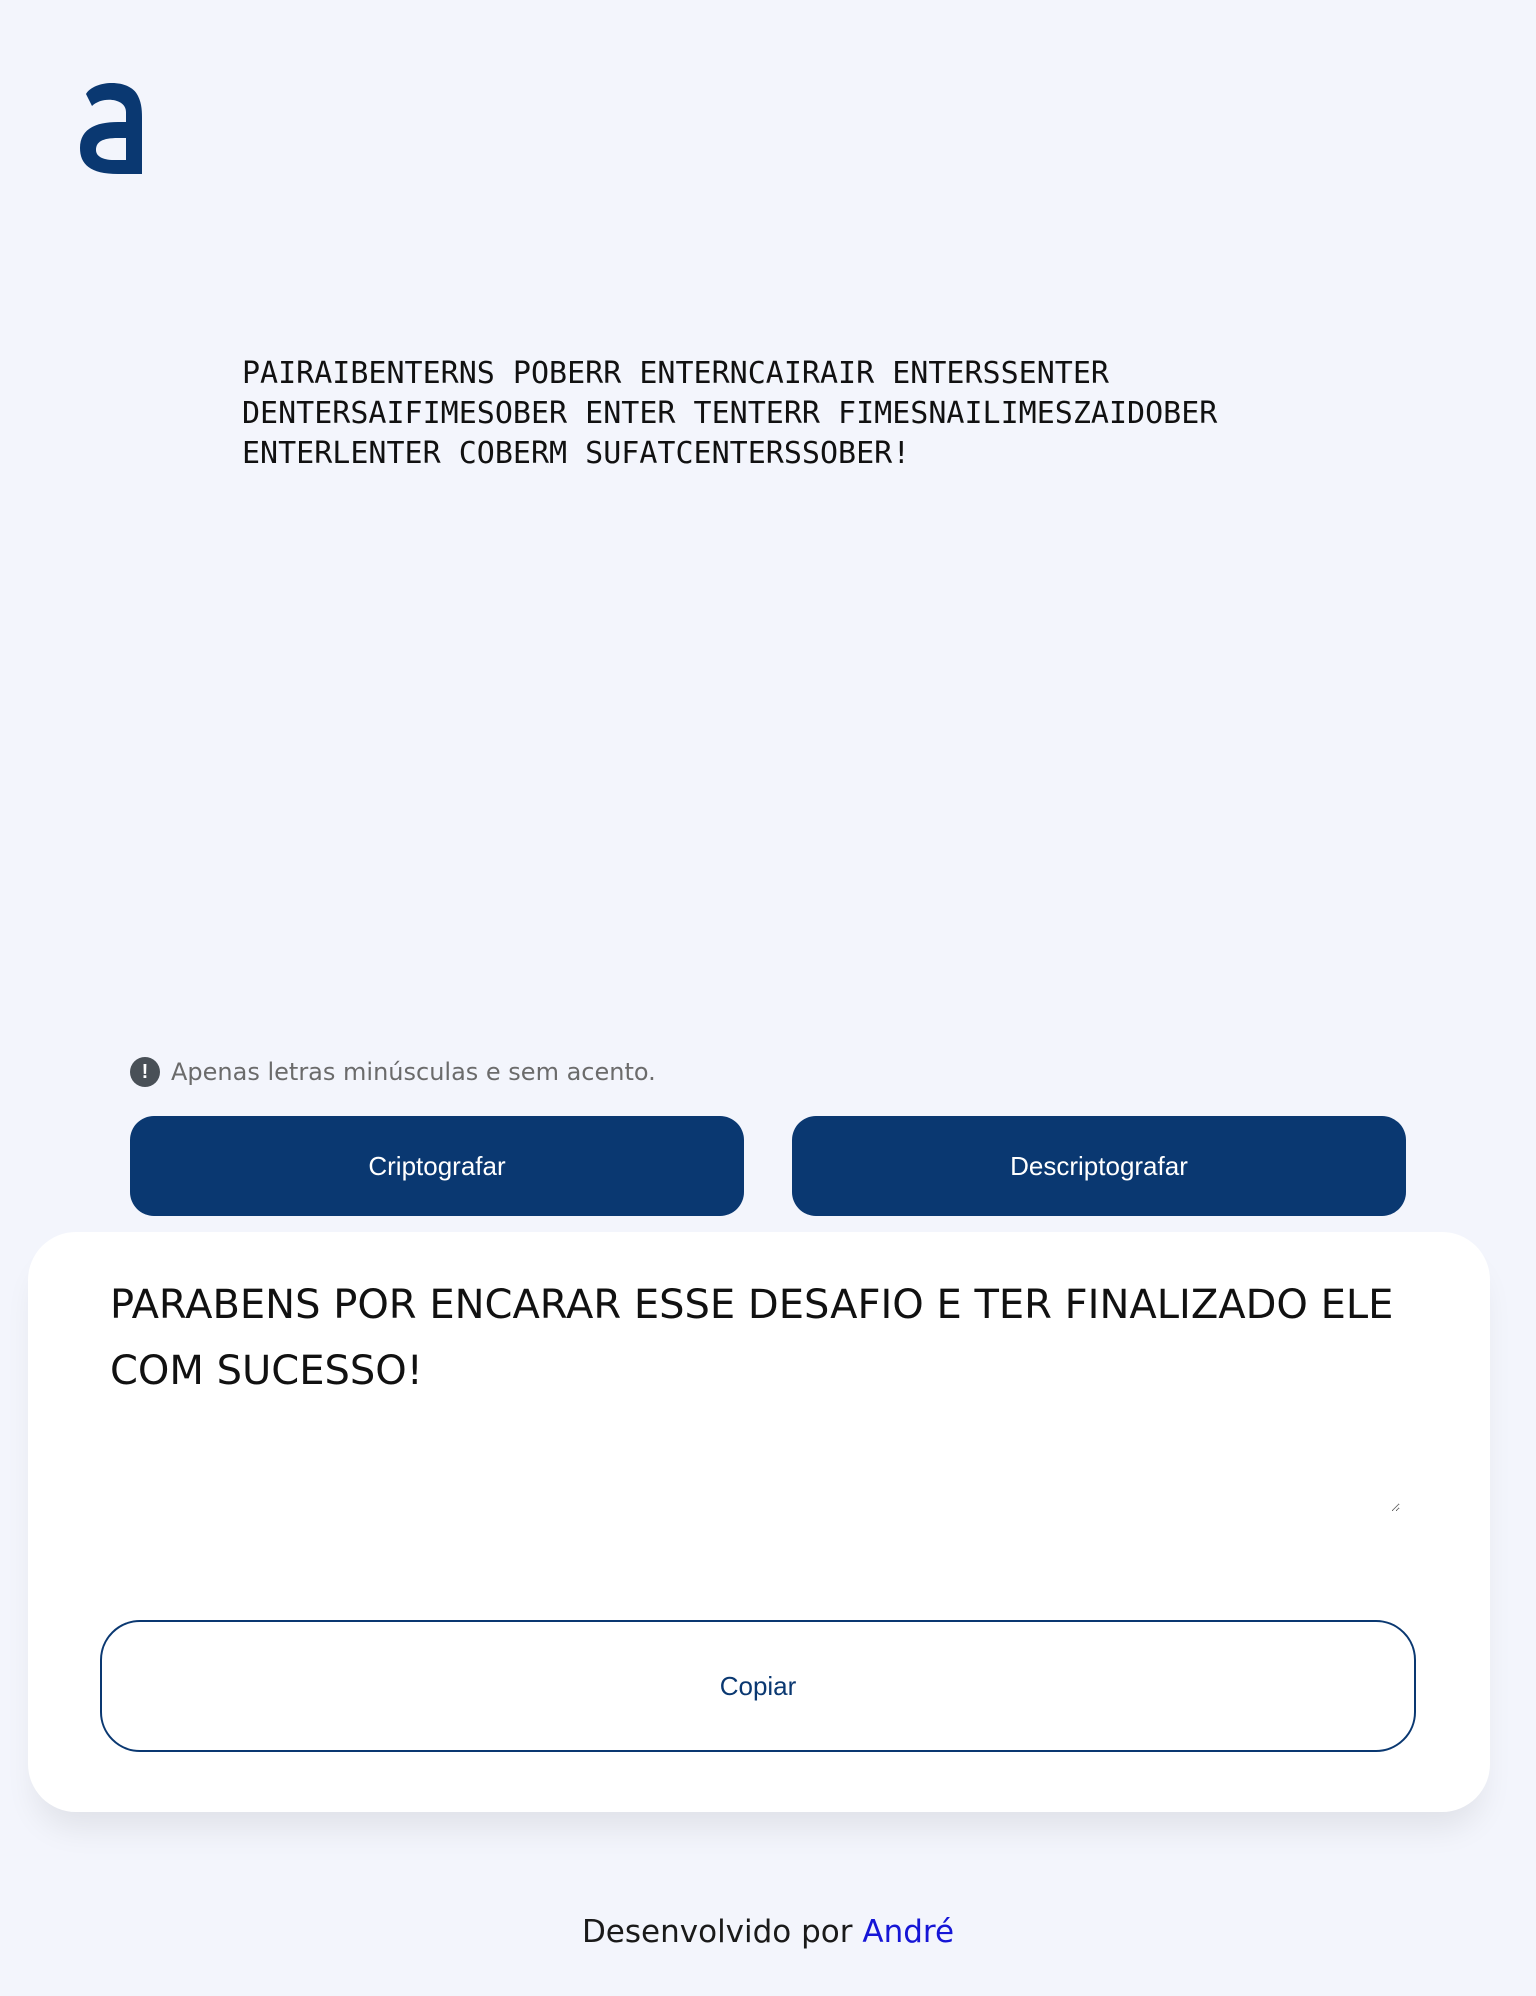 The width and height of the screenshot is (1536, 1996). I want to click on letter-a-logo-icon, so click(111, 128).